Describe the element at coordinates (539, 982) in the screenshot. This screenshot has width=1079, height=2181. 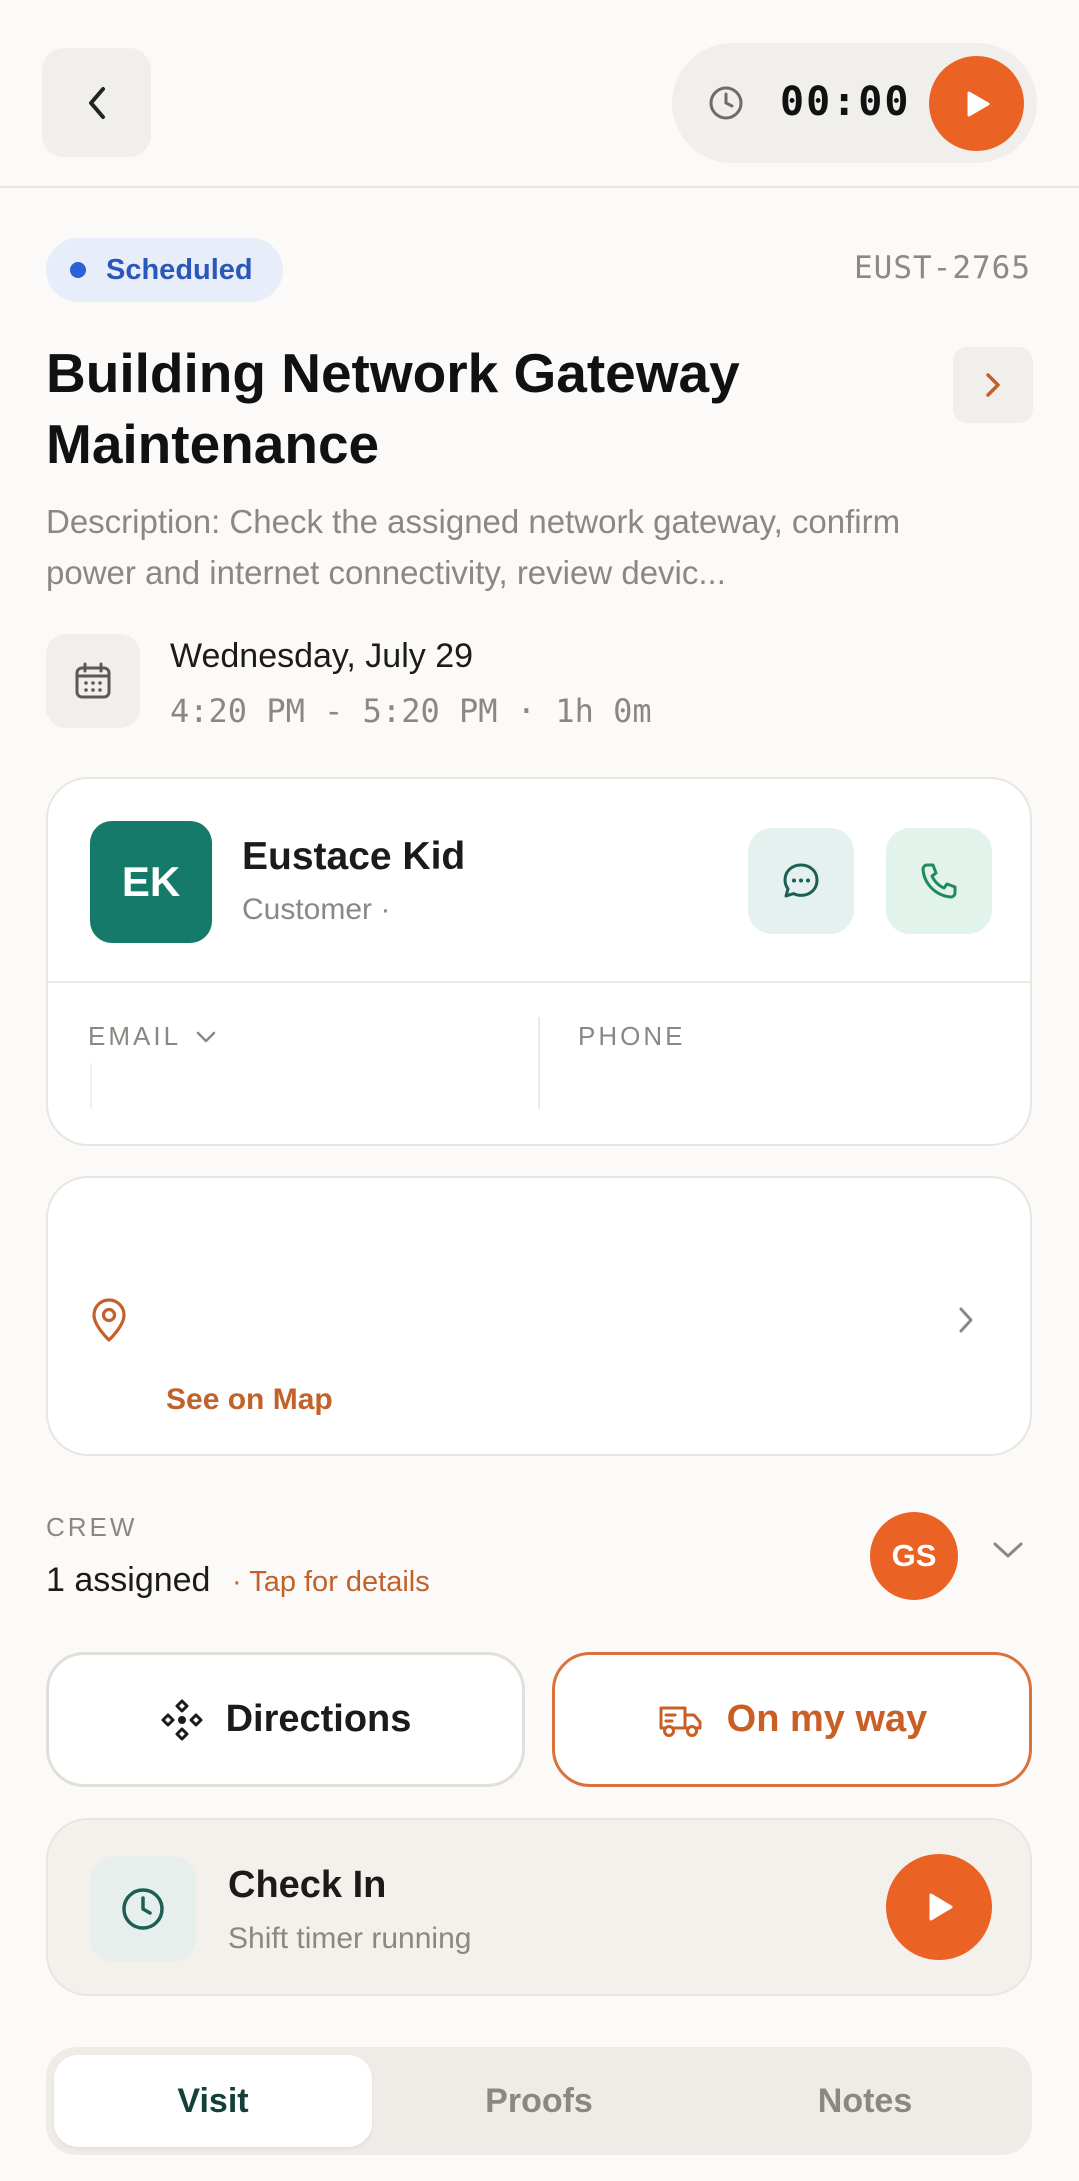
I see `card-divider` at that location.